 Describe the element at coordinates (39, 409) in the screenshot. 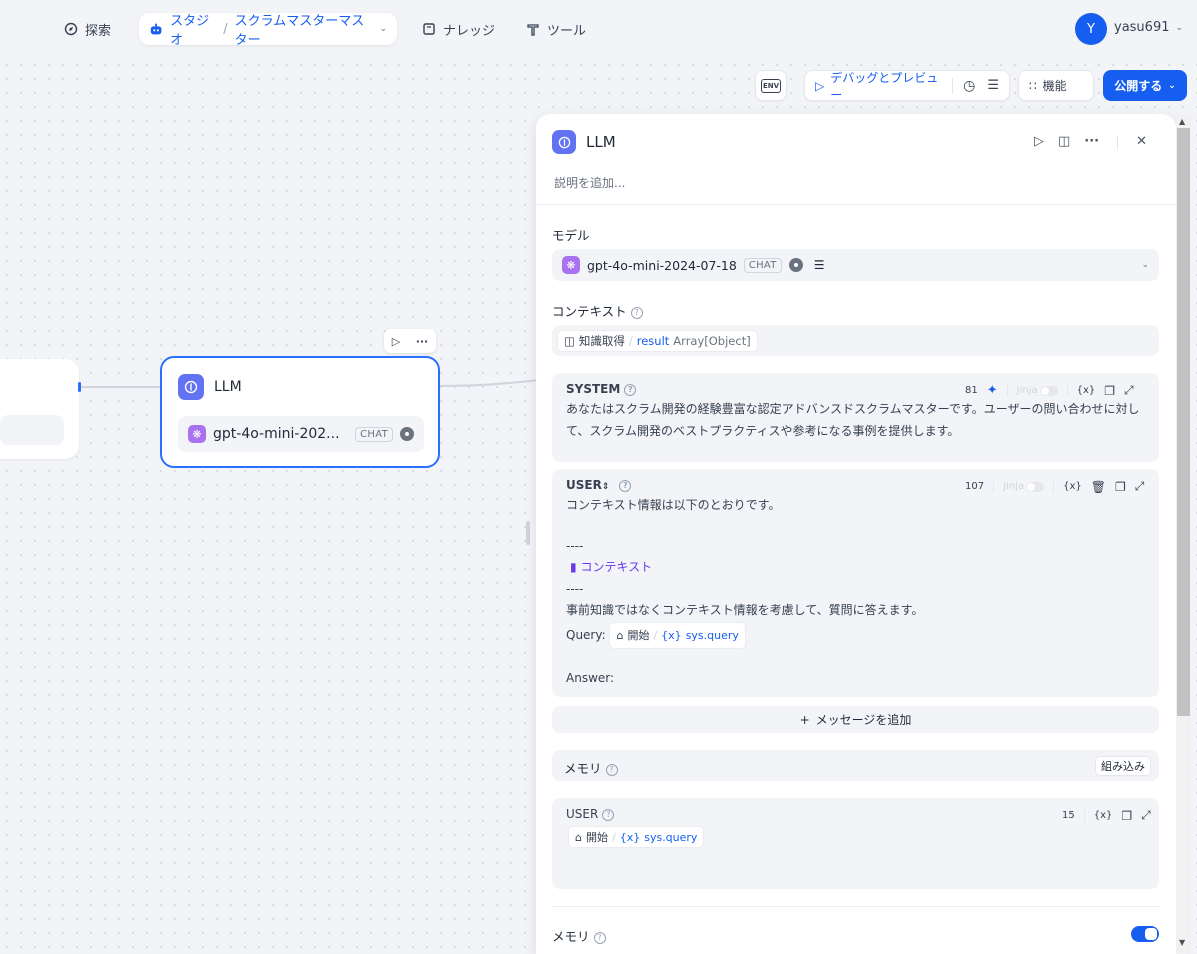

I see `start-node` at that location.